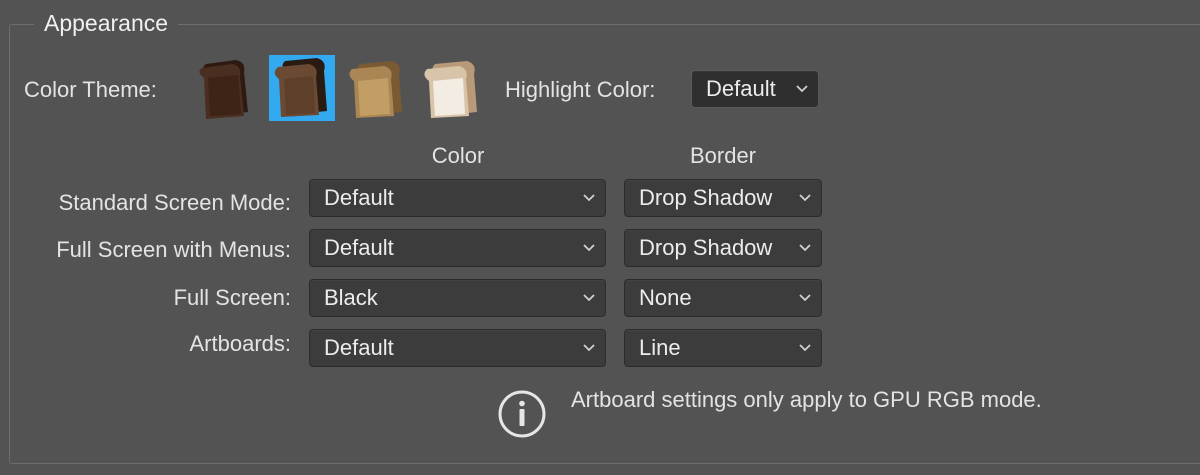 This screenshot has height=475, width=1200. I want to click on theme-swatch-dark, so click(302, 88).